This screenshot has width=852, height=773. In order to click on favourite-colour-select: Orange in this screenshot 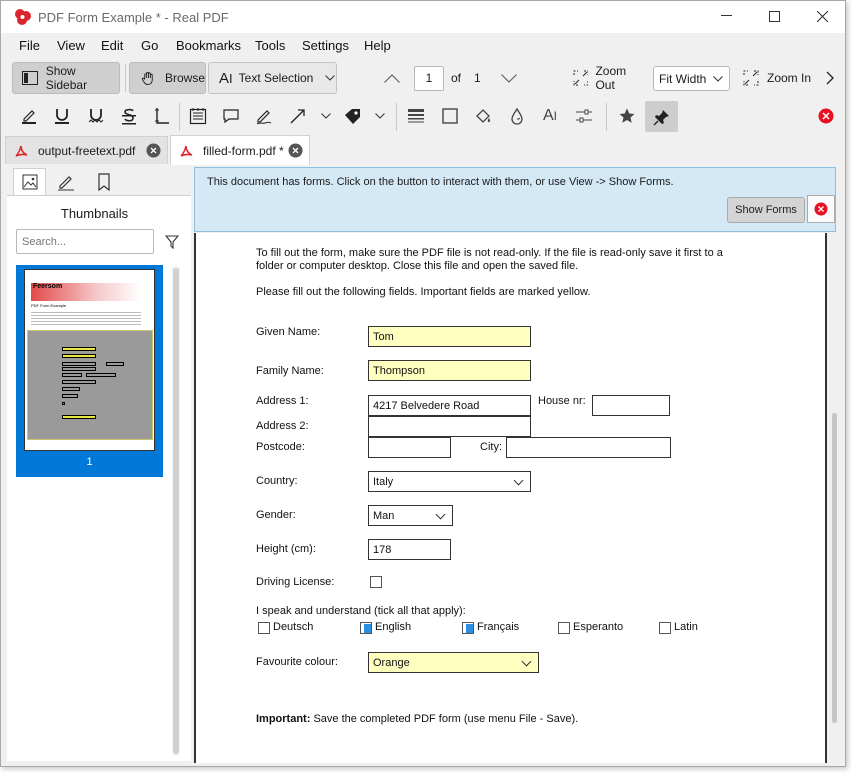, I will do `click(453, 662)`.